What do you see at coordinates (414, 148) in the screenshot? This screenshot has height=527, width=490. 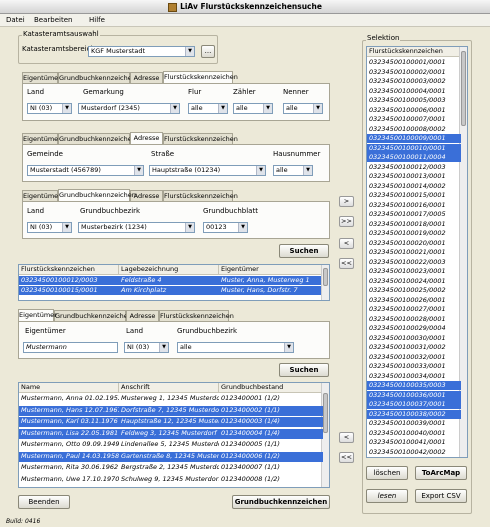 I see `list-item: 03234500100010/0001` at bounding box center [414, 148].